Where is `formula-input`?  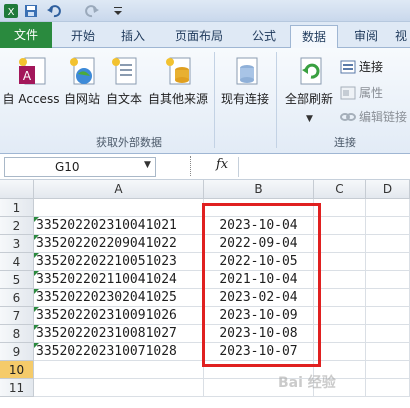 formula-input is located at coordinates (323, 167).